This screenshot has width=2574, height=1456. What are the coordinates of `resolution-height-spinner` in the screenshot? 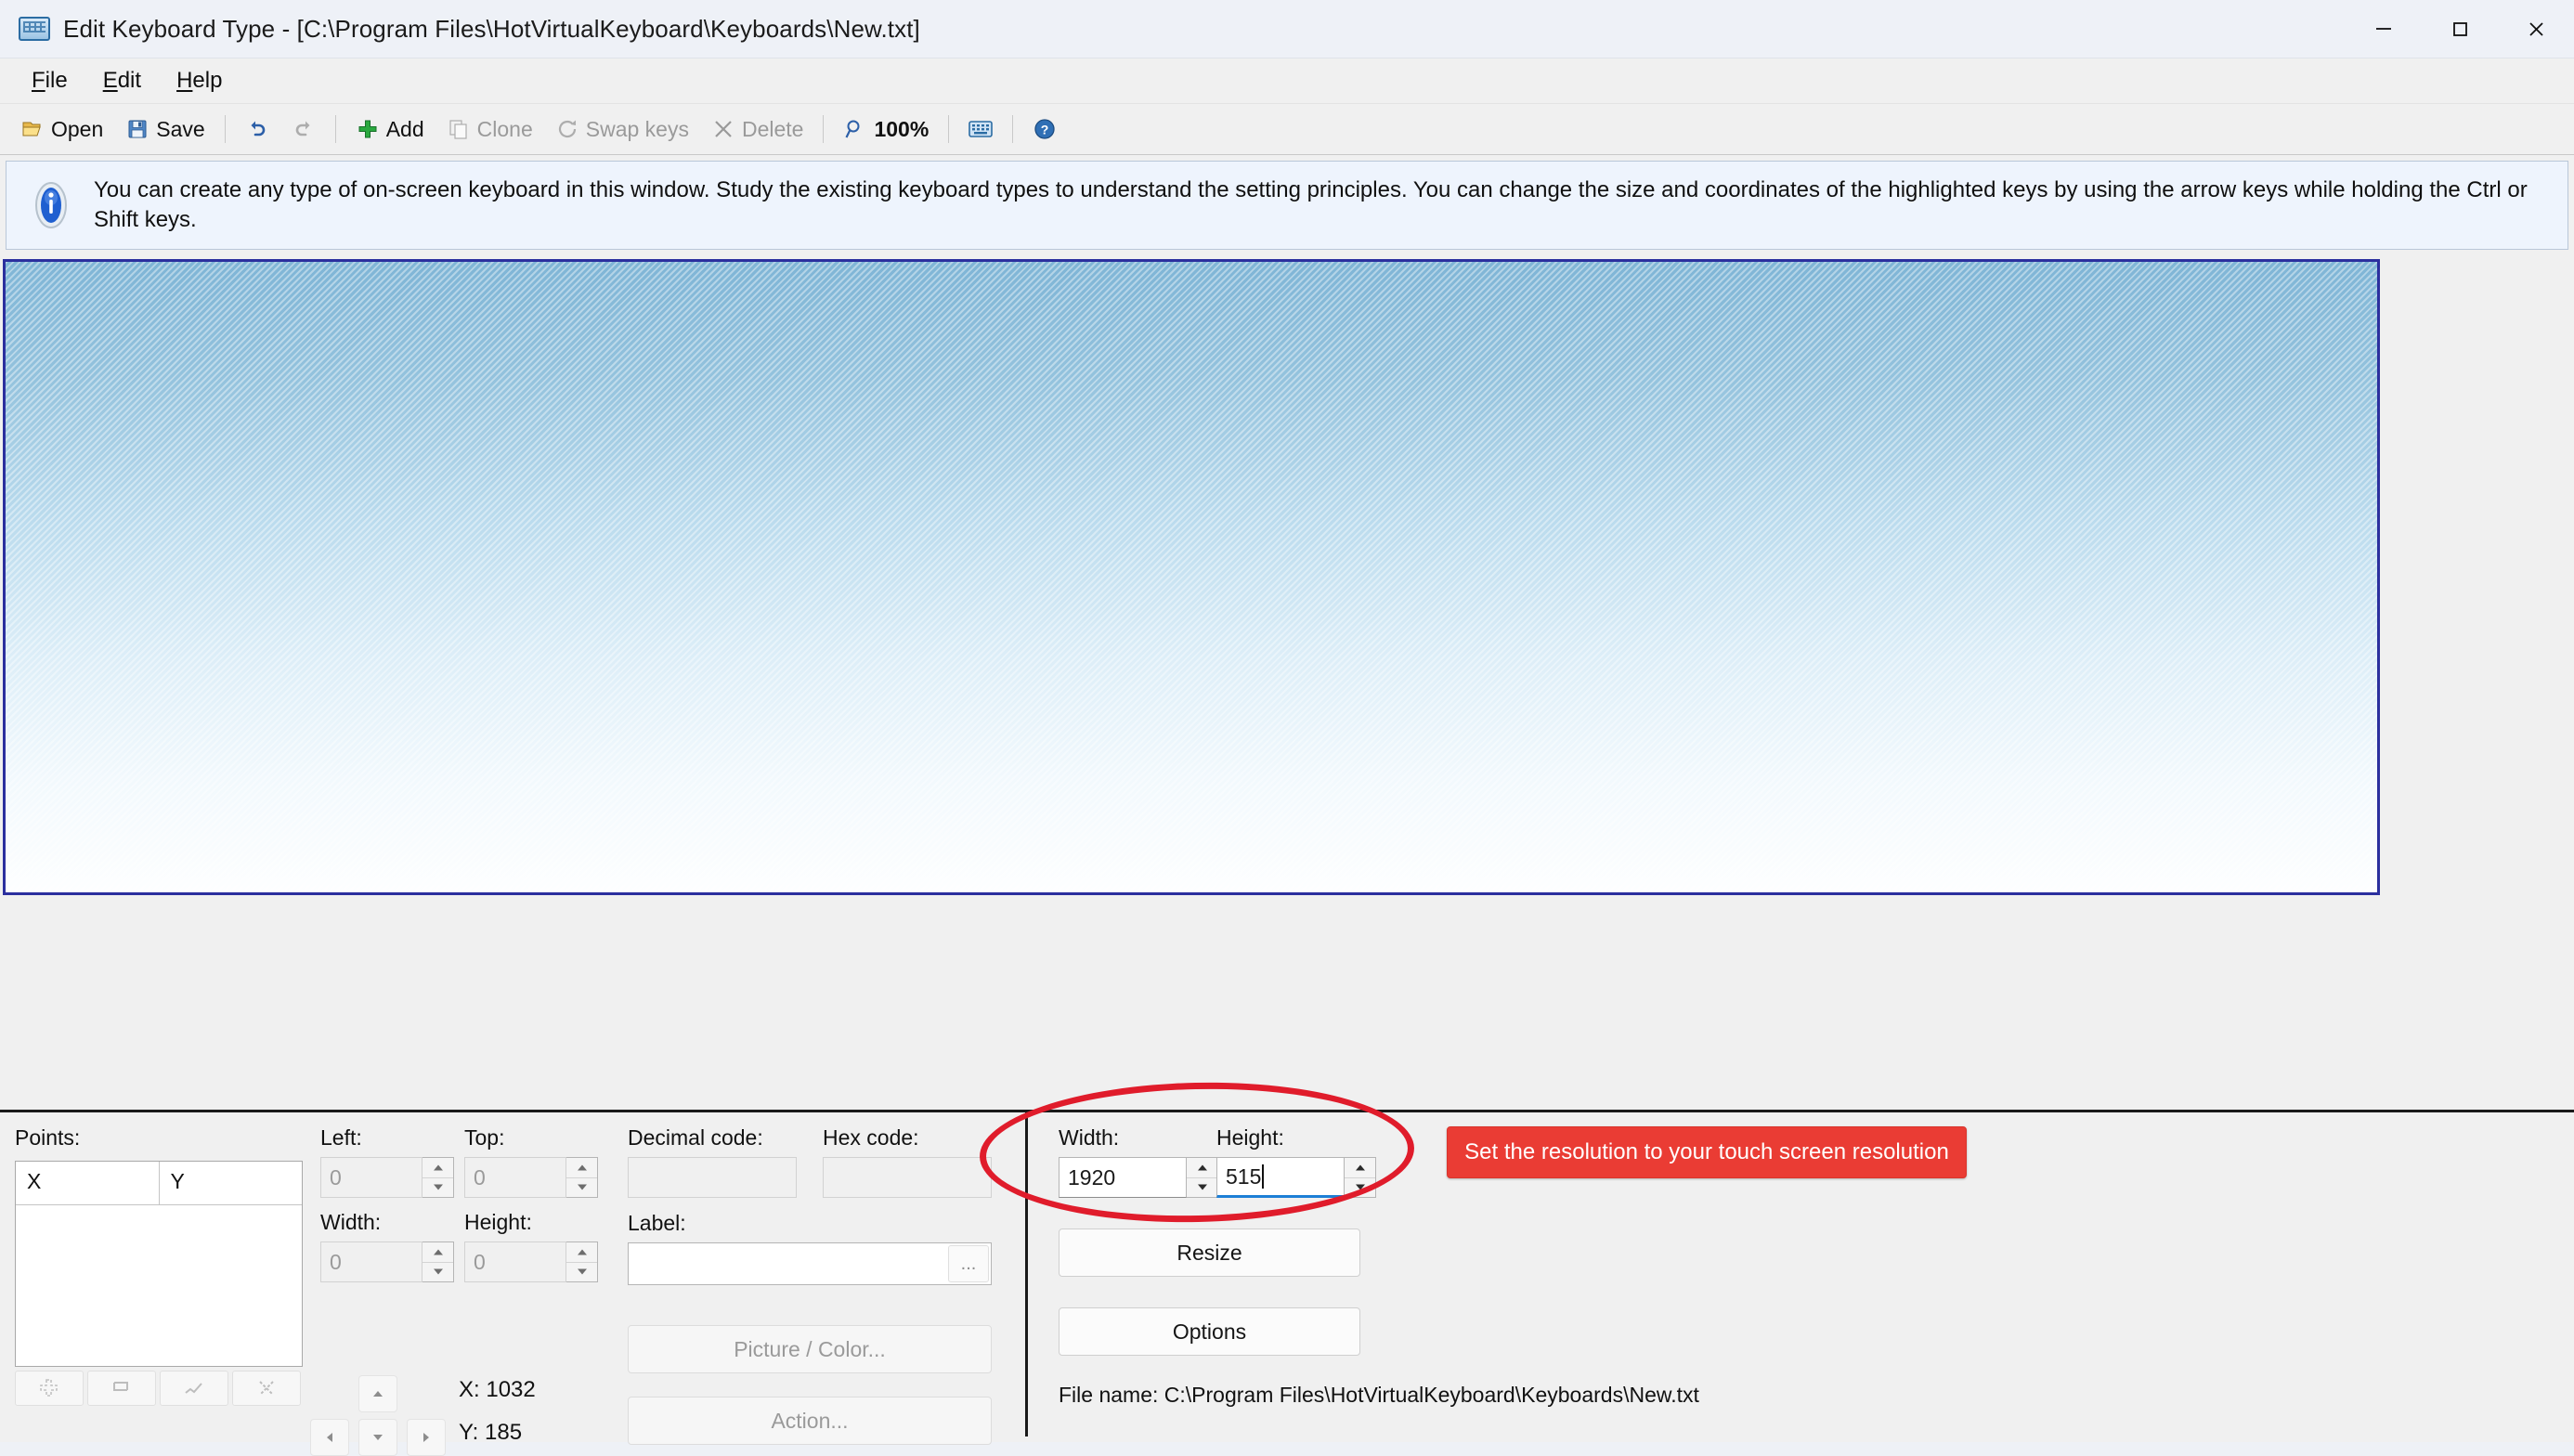 It's located at (1360, 1177).